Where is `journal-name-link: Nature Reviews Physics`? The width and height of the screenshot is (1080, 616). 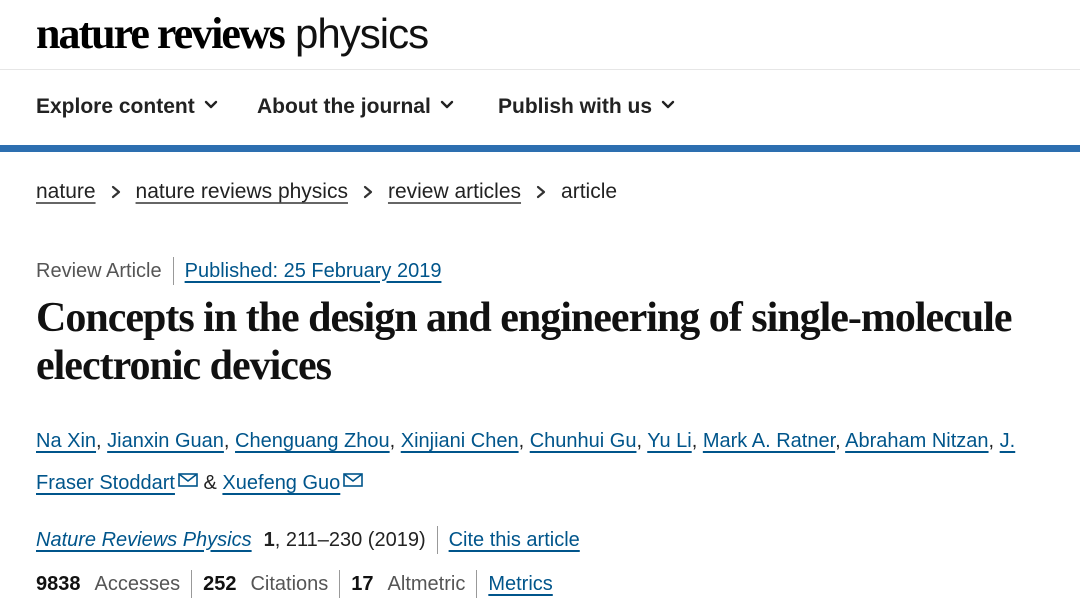
journal-name-link: Nature Reviews Physics is located at coordinates (144, 540).